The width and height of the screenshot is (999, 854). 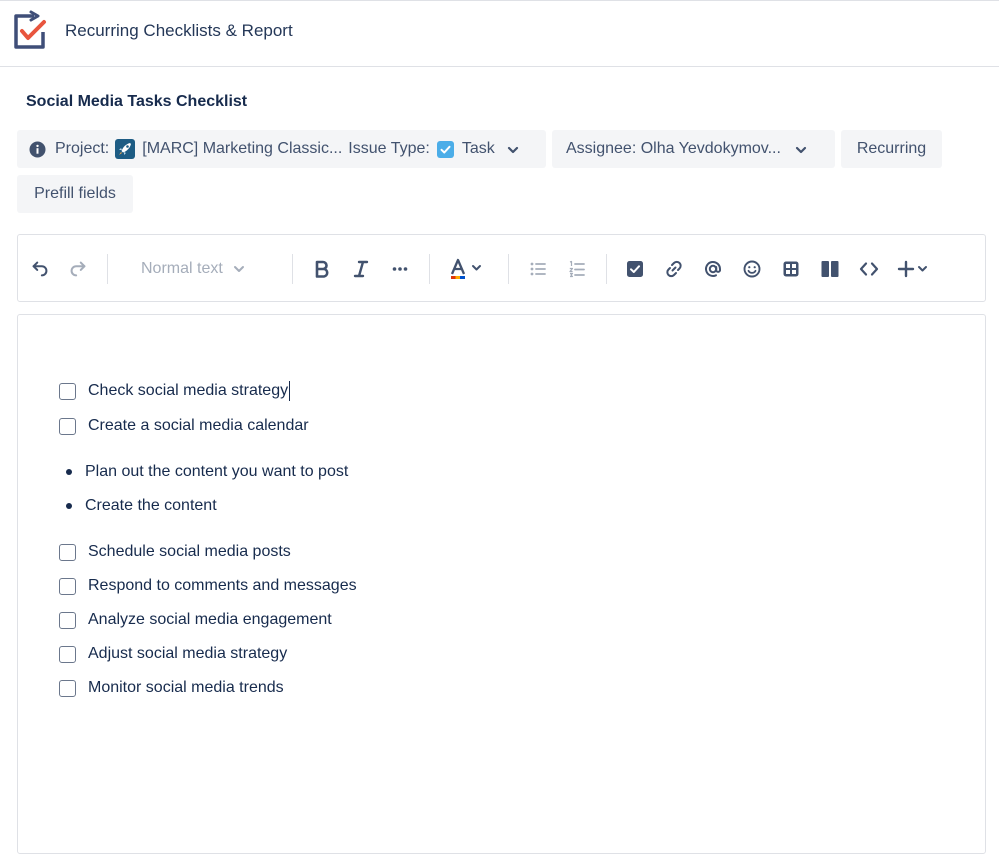 What do you see at coordinates (891, 149) in the screenshot?
I see `recurring-button: Recurring` at bounding box center [891, 149].